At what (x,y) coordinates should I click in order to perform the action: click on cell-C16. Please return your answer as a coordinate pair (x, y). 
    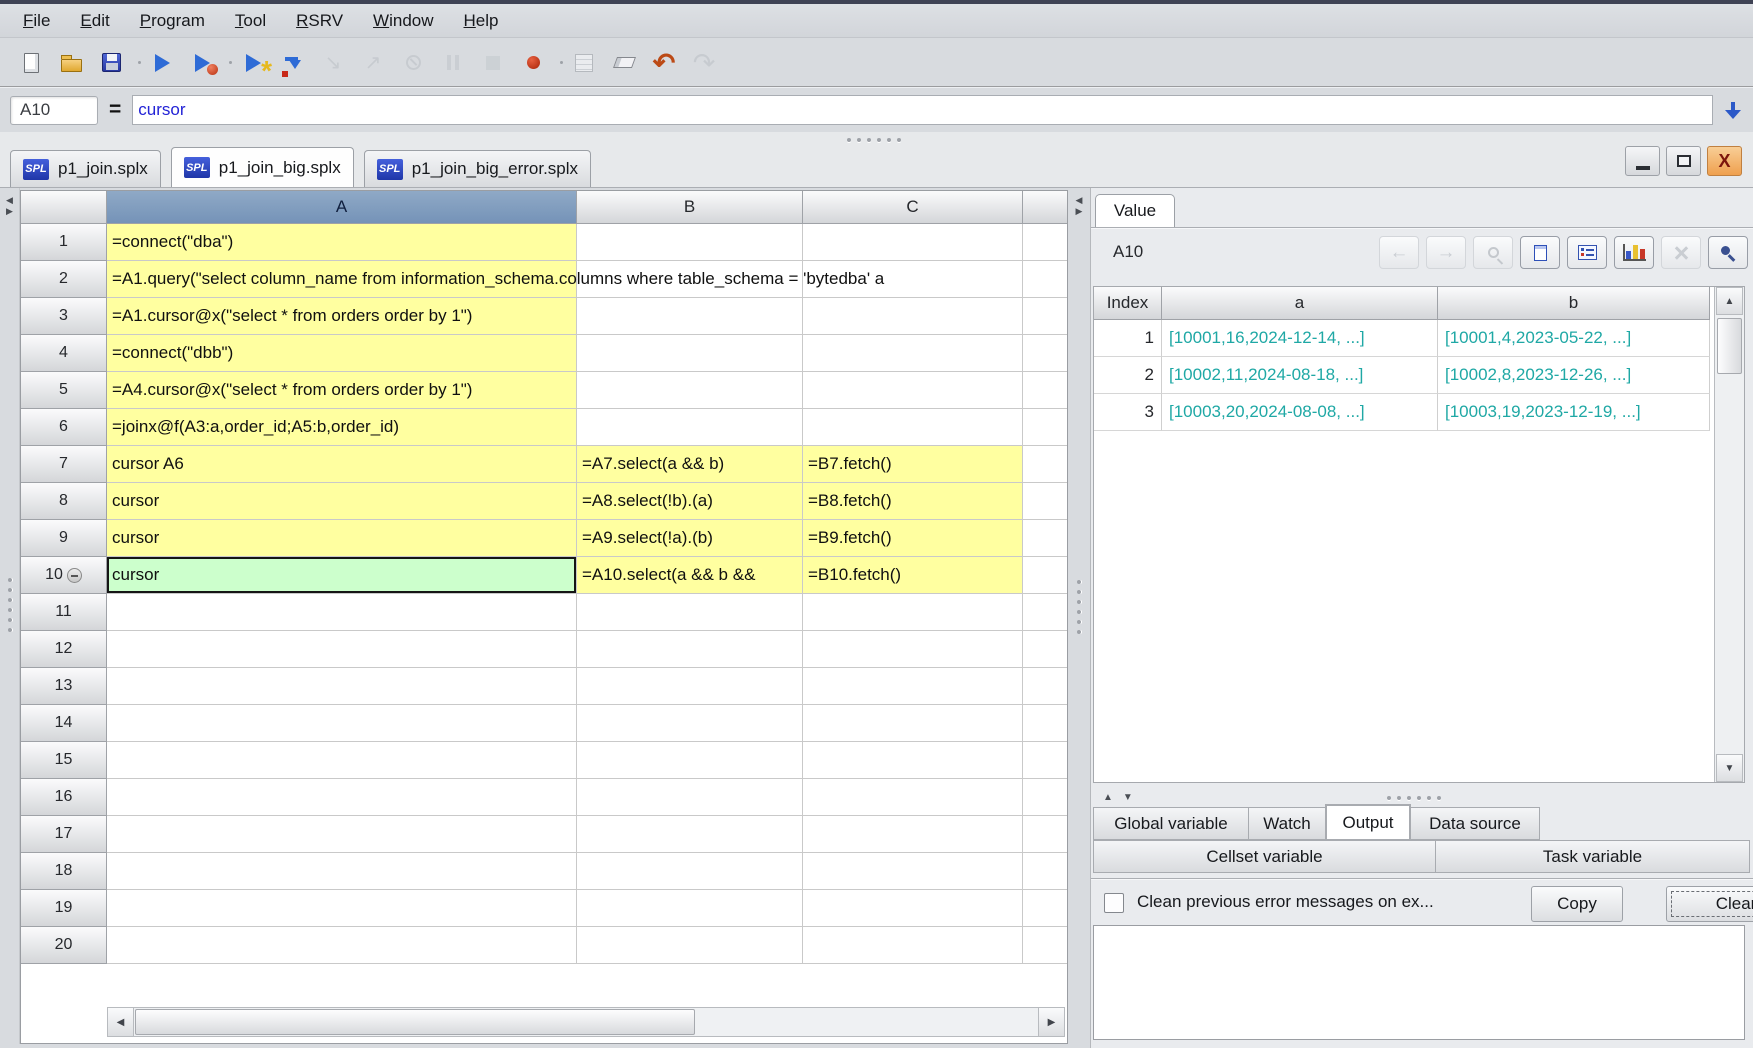
    Looking at the image, I should click on (913, 797).